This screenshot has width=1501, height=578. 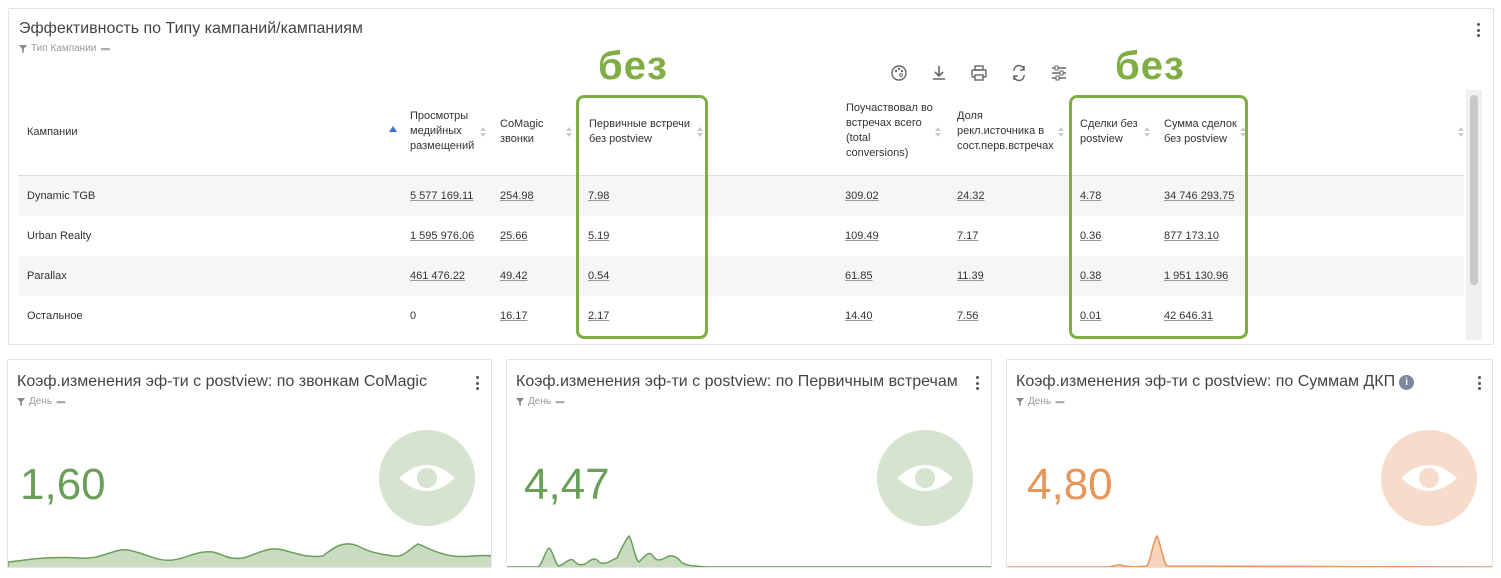 What do you see at coordinates (633, 66) in the screenshot?
I see `annotation-bez-left: без` at bounding box center [633, 66].